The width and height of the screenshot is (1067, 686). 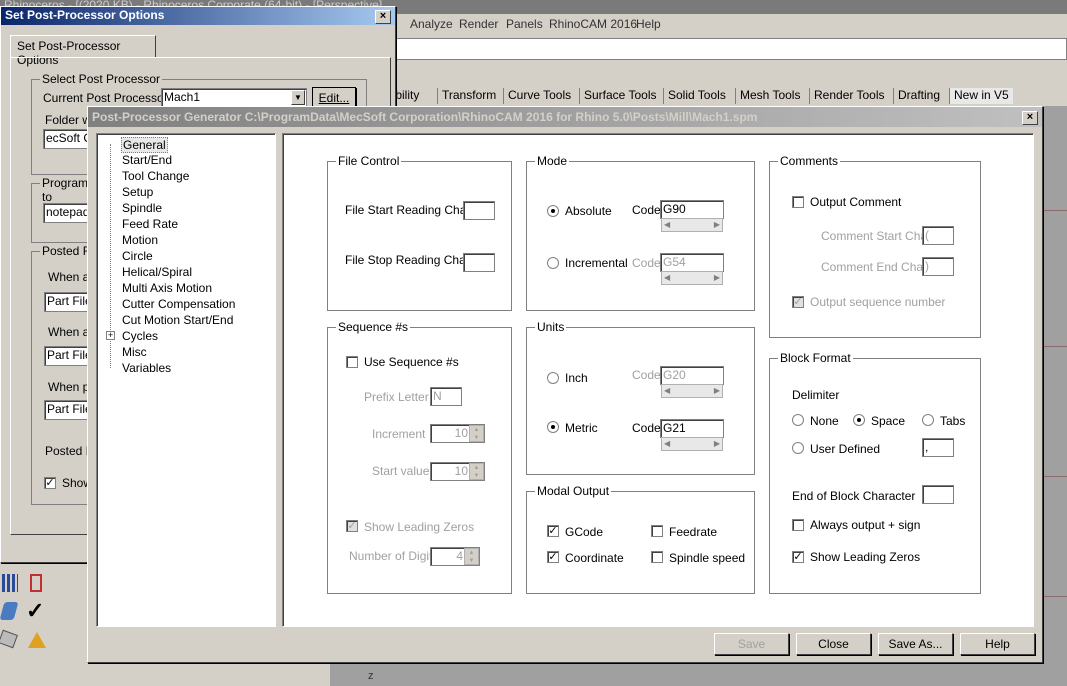 I want to click on tree-item-cutter-compensation: Cutter Compensation, so click(x=178, y=304).